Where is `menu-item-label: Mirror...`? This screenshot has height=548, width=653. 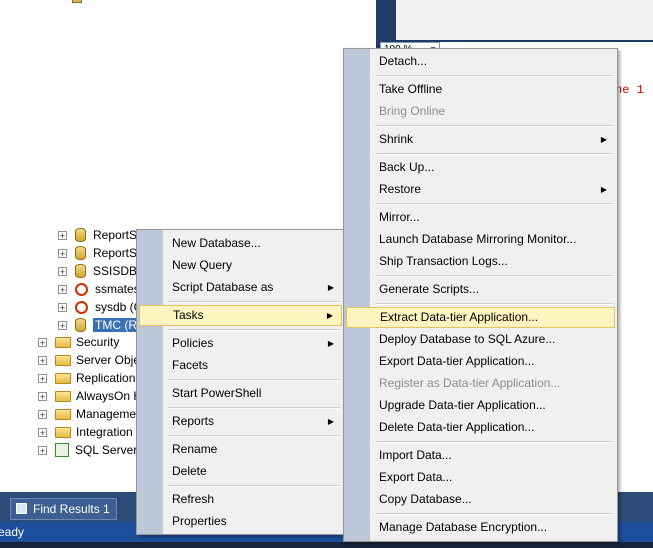 menu-item-label: Mirror... is located at coordinates (399, 217).